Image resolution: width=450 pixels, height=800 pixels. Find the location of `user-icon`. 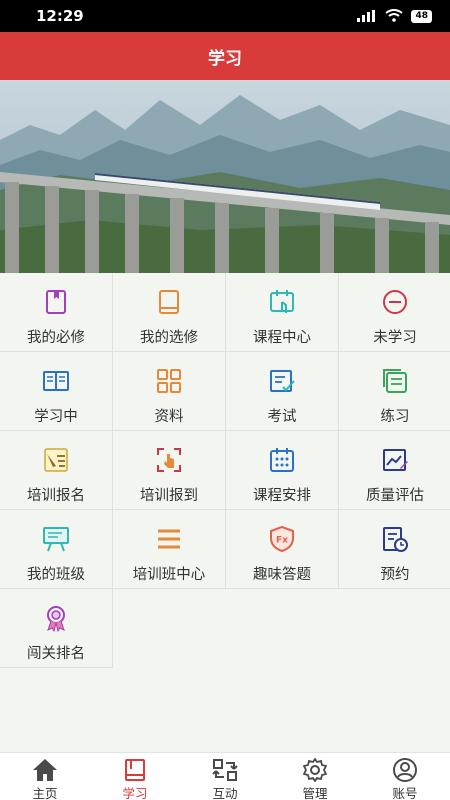

user-icon is located at coordinates (405, 770).